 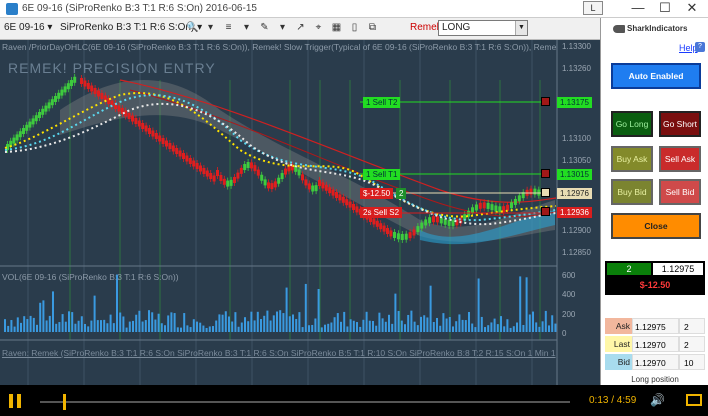 What do you see at coordinates (619, 28) in the screenshot?
I see `shark-fin-icon` at bounding box center [619, 28].